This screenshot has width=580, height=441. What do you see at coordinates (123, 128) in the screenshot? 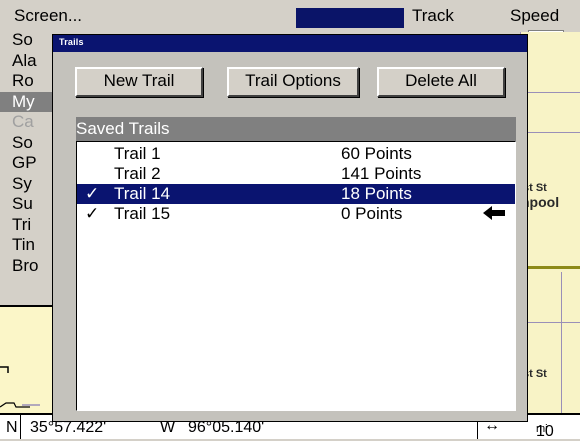
I see `saved-trails-header-label: Saved Trails` at bounding box center [123, 128].